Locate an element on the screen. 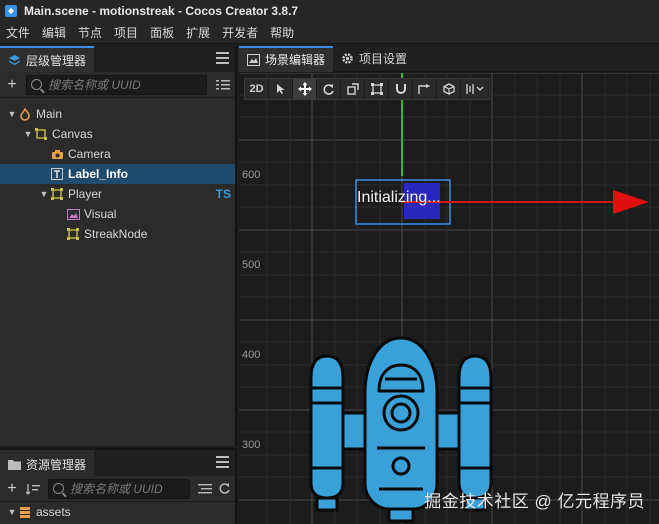  tree-node-label: Player is located at coordinates (85, 194).